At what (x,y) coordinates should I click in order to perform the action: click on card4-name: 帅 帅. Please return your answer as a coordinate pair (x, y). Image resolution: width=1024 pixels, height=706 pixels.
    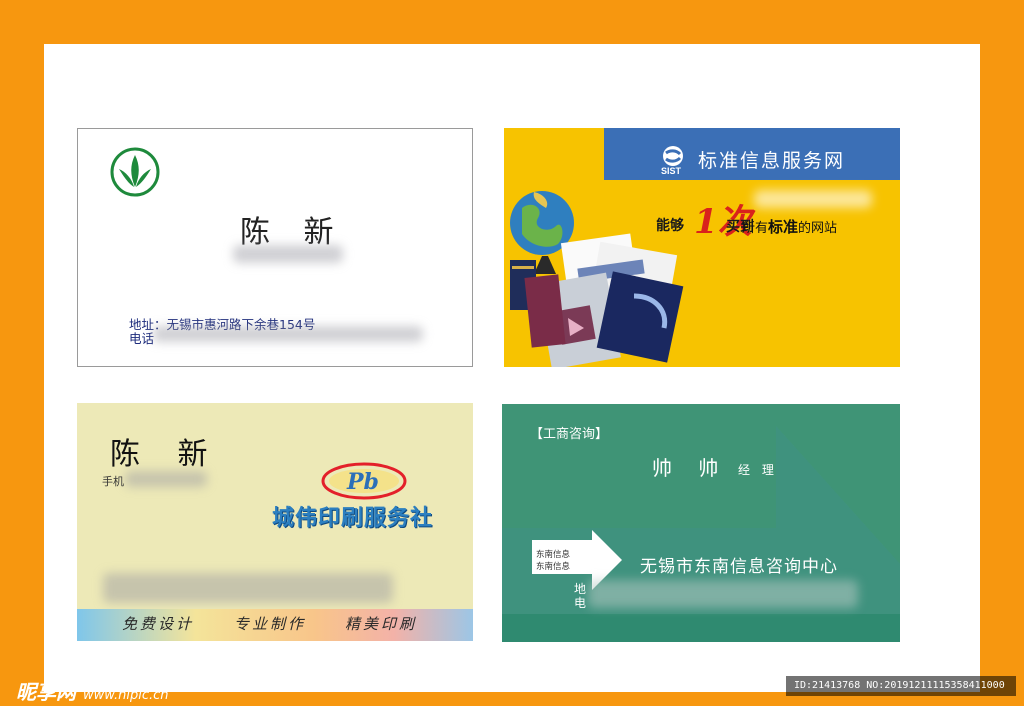
    Looking at the image, I should click on (690, 468).